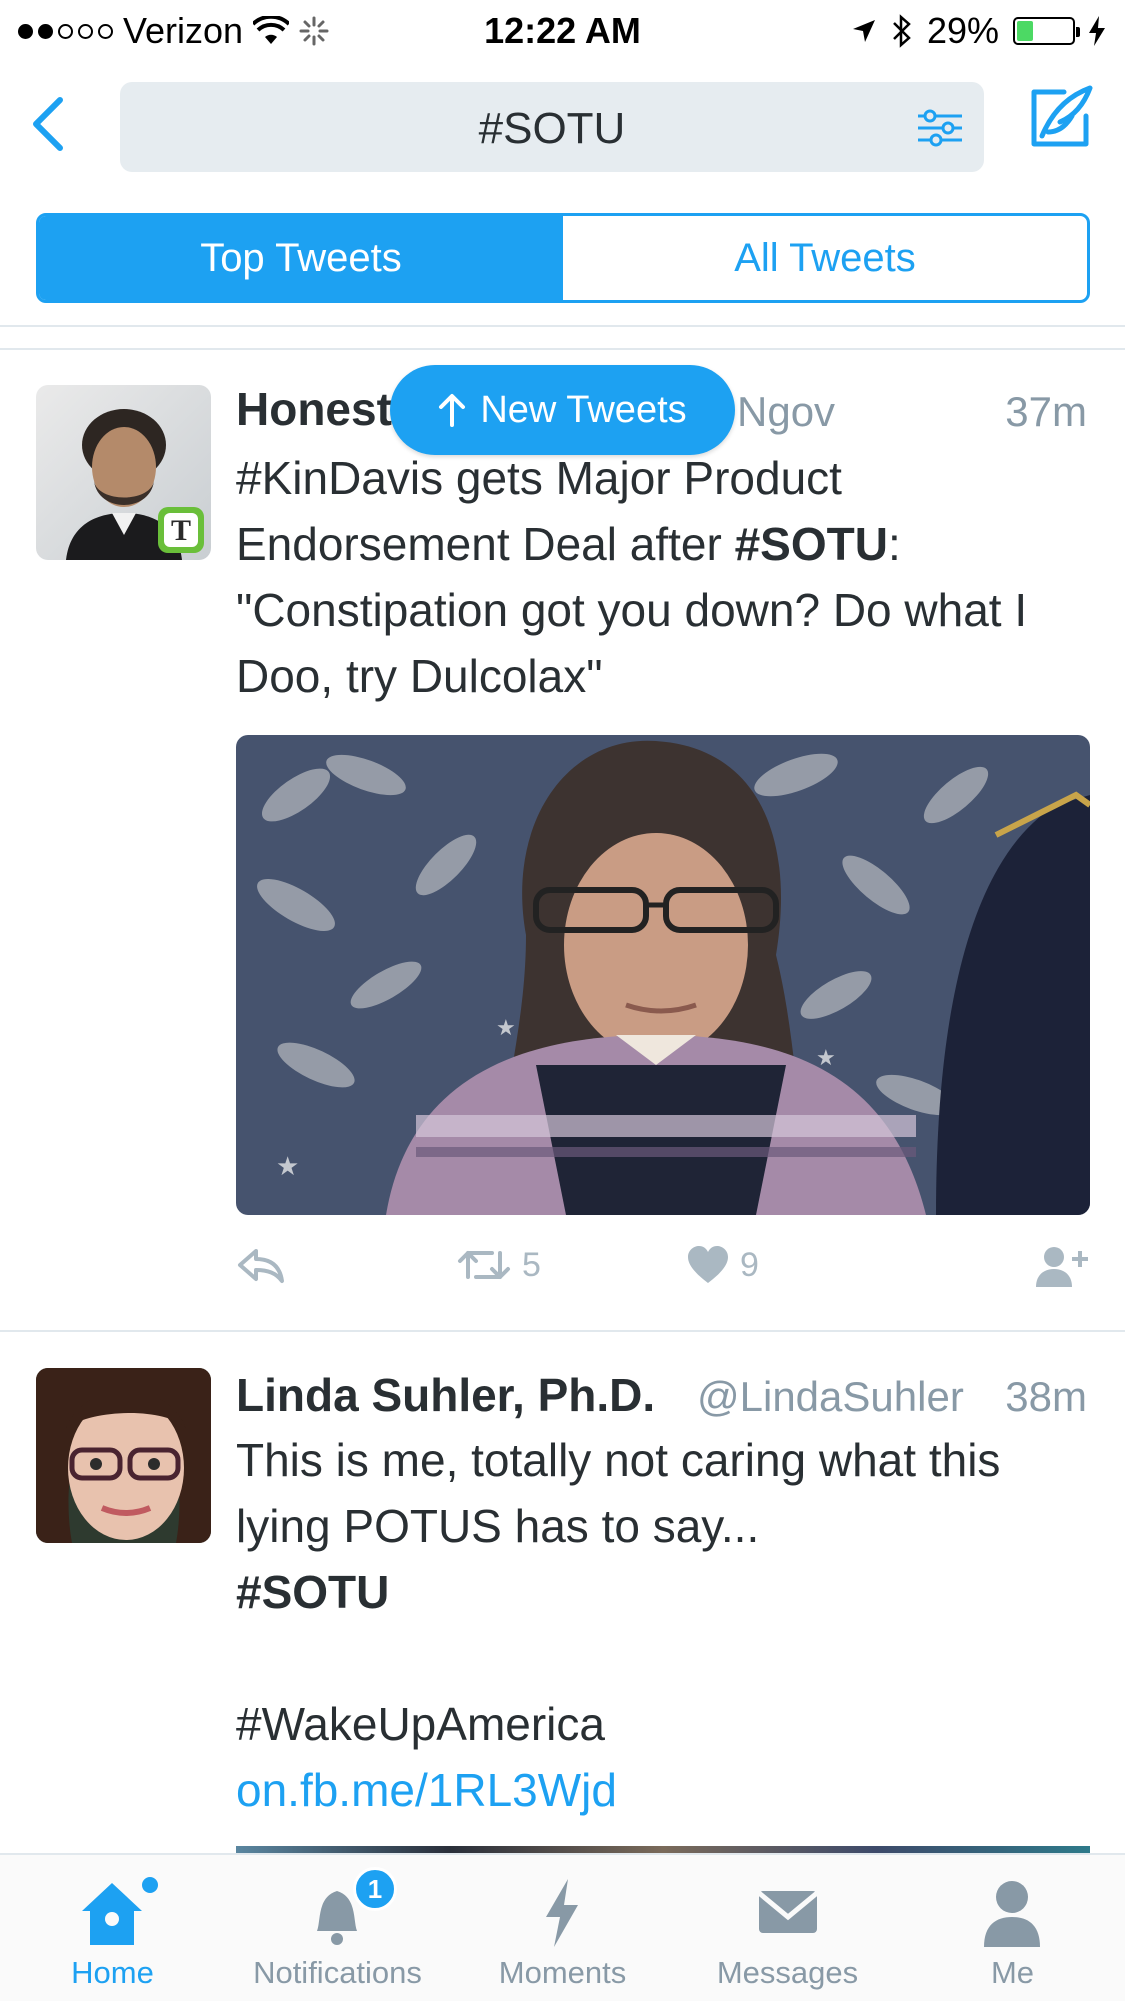 The image size is (1125, 2001). I want to click on tweet-author-name: Honest, so click(314, 409).